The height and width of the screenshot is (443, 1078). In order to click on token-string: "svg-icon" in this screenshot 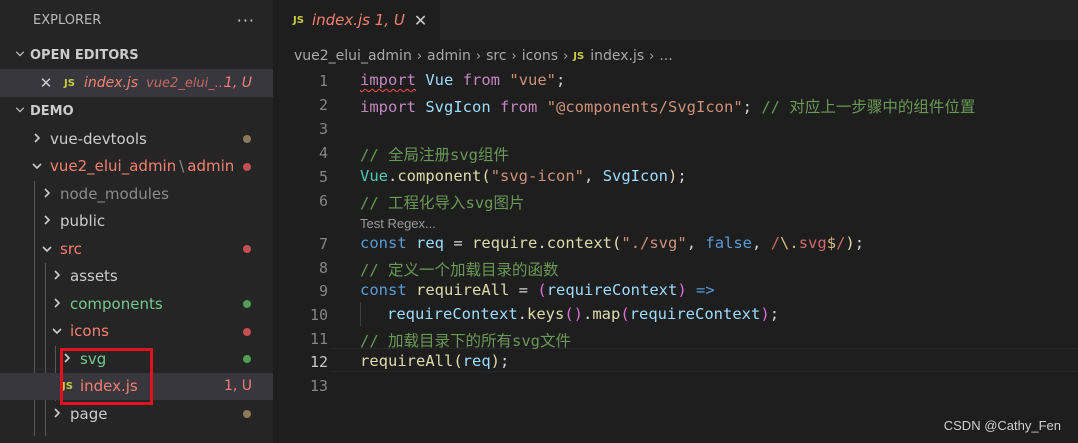, I will do `click(537, 176)`.